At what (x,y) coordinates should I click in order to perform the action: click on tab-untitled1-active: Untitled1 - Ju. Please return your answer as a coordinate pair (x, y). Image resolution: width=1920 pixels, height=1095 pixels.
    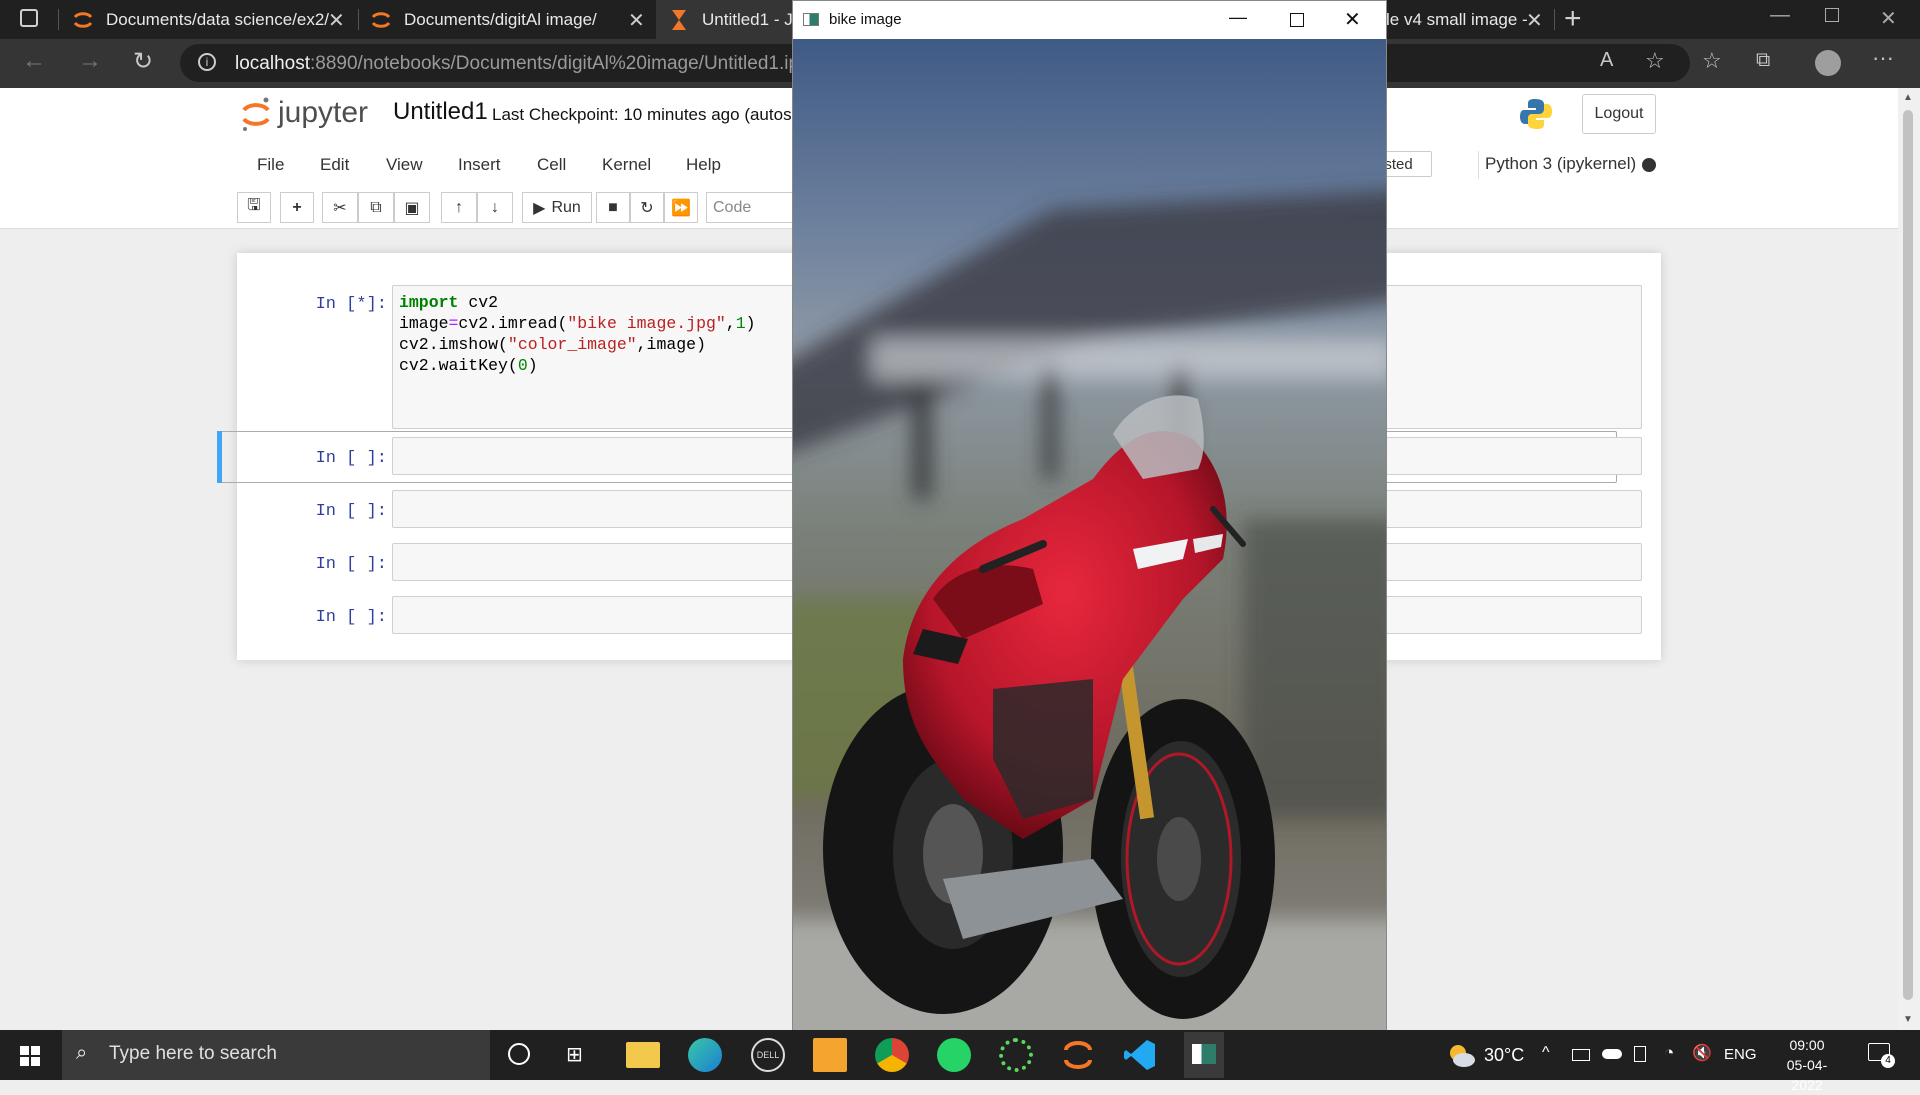
    Looking at the image, I should click on (729, 19).